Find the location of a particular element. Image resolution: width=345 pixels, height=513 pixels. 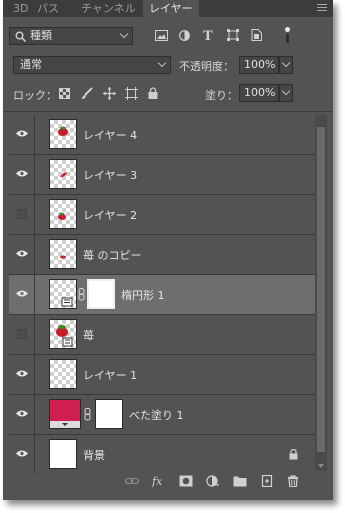

fill-layer-badge-icon is located at coordinates (65, 424).